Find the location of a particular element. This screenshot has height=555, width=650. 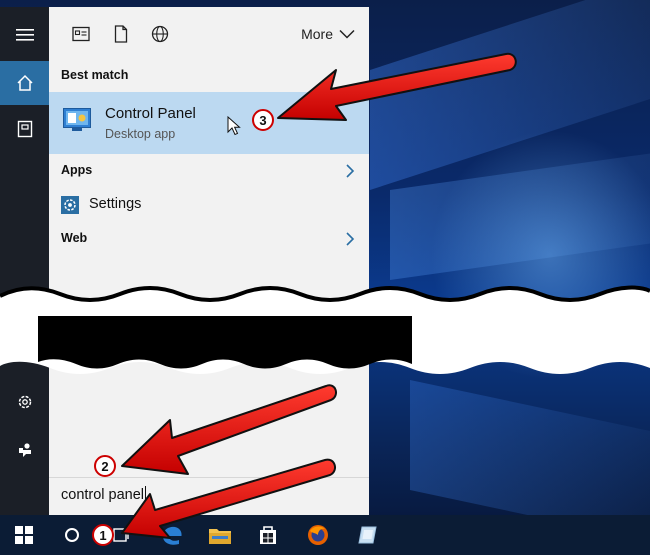

store-button is located at coordinates (268, 535).